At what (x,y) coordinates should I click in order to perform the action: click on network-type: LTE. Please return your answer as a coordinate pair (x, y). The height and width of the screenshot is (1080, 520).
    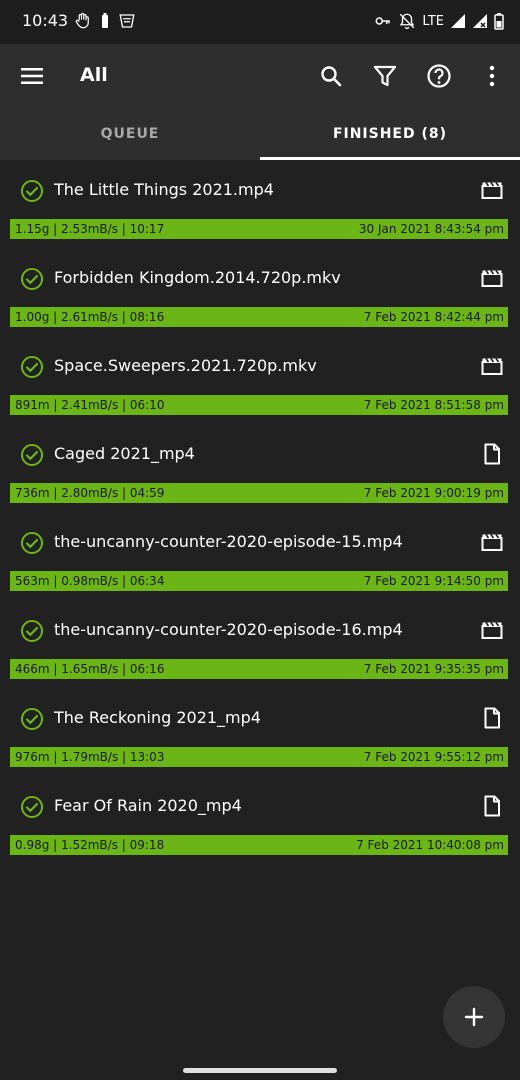
    Looking at the image, I should click on (433, 21).